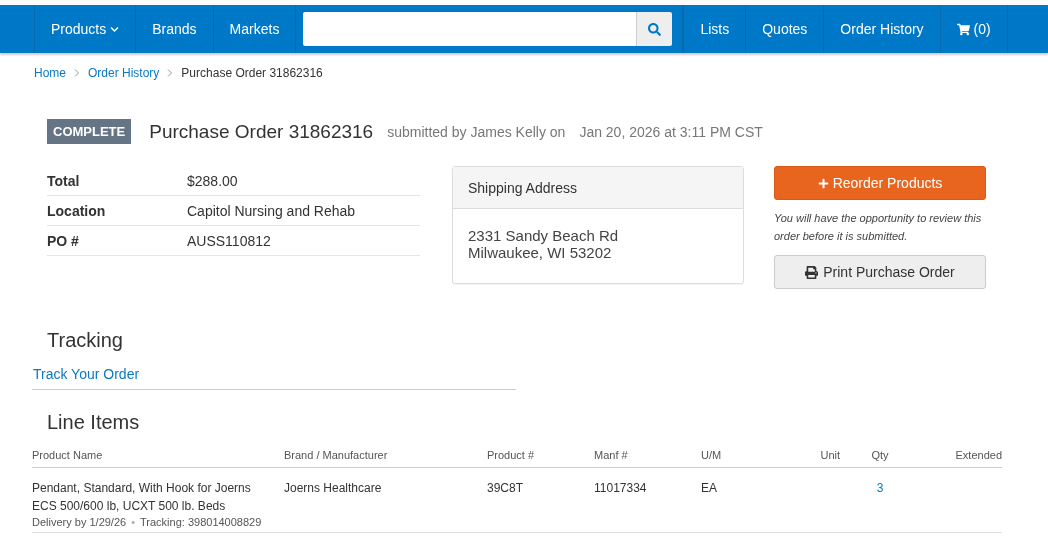  I want to click on column-header: Qty, so click(880, 454).